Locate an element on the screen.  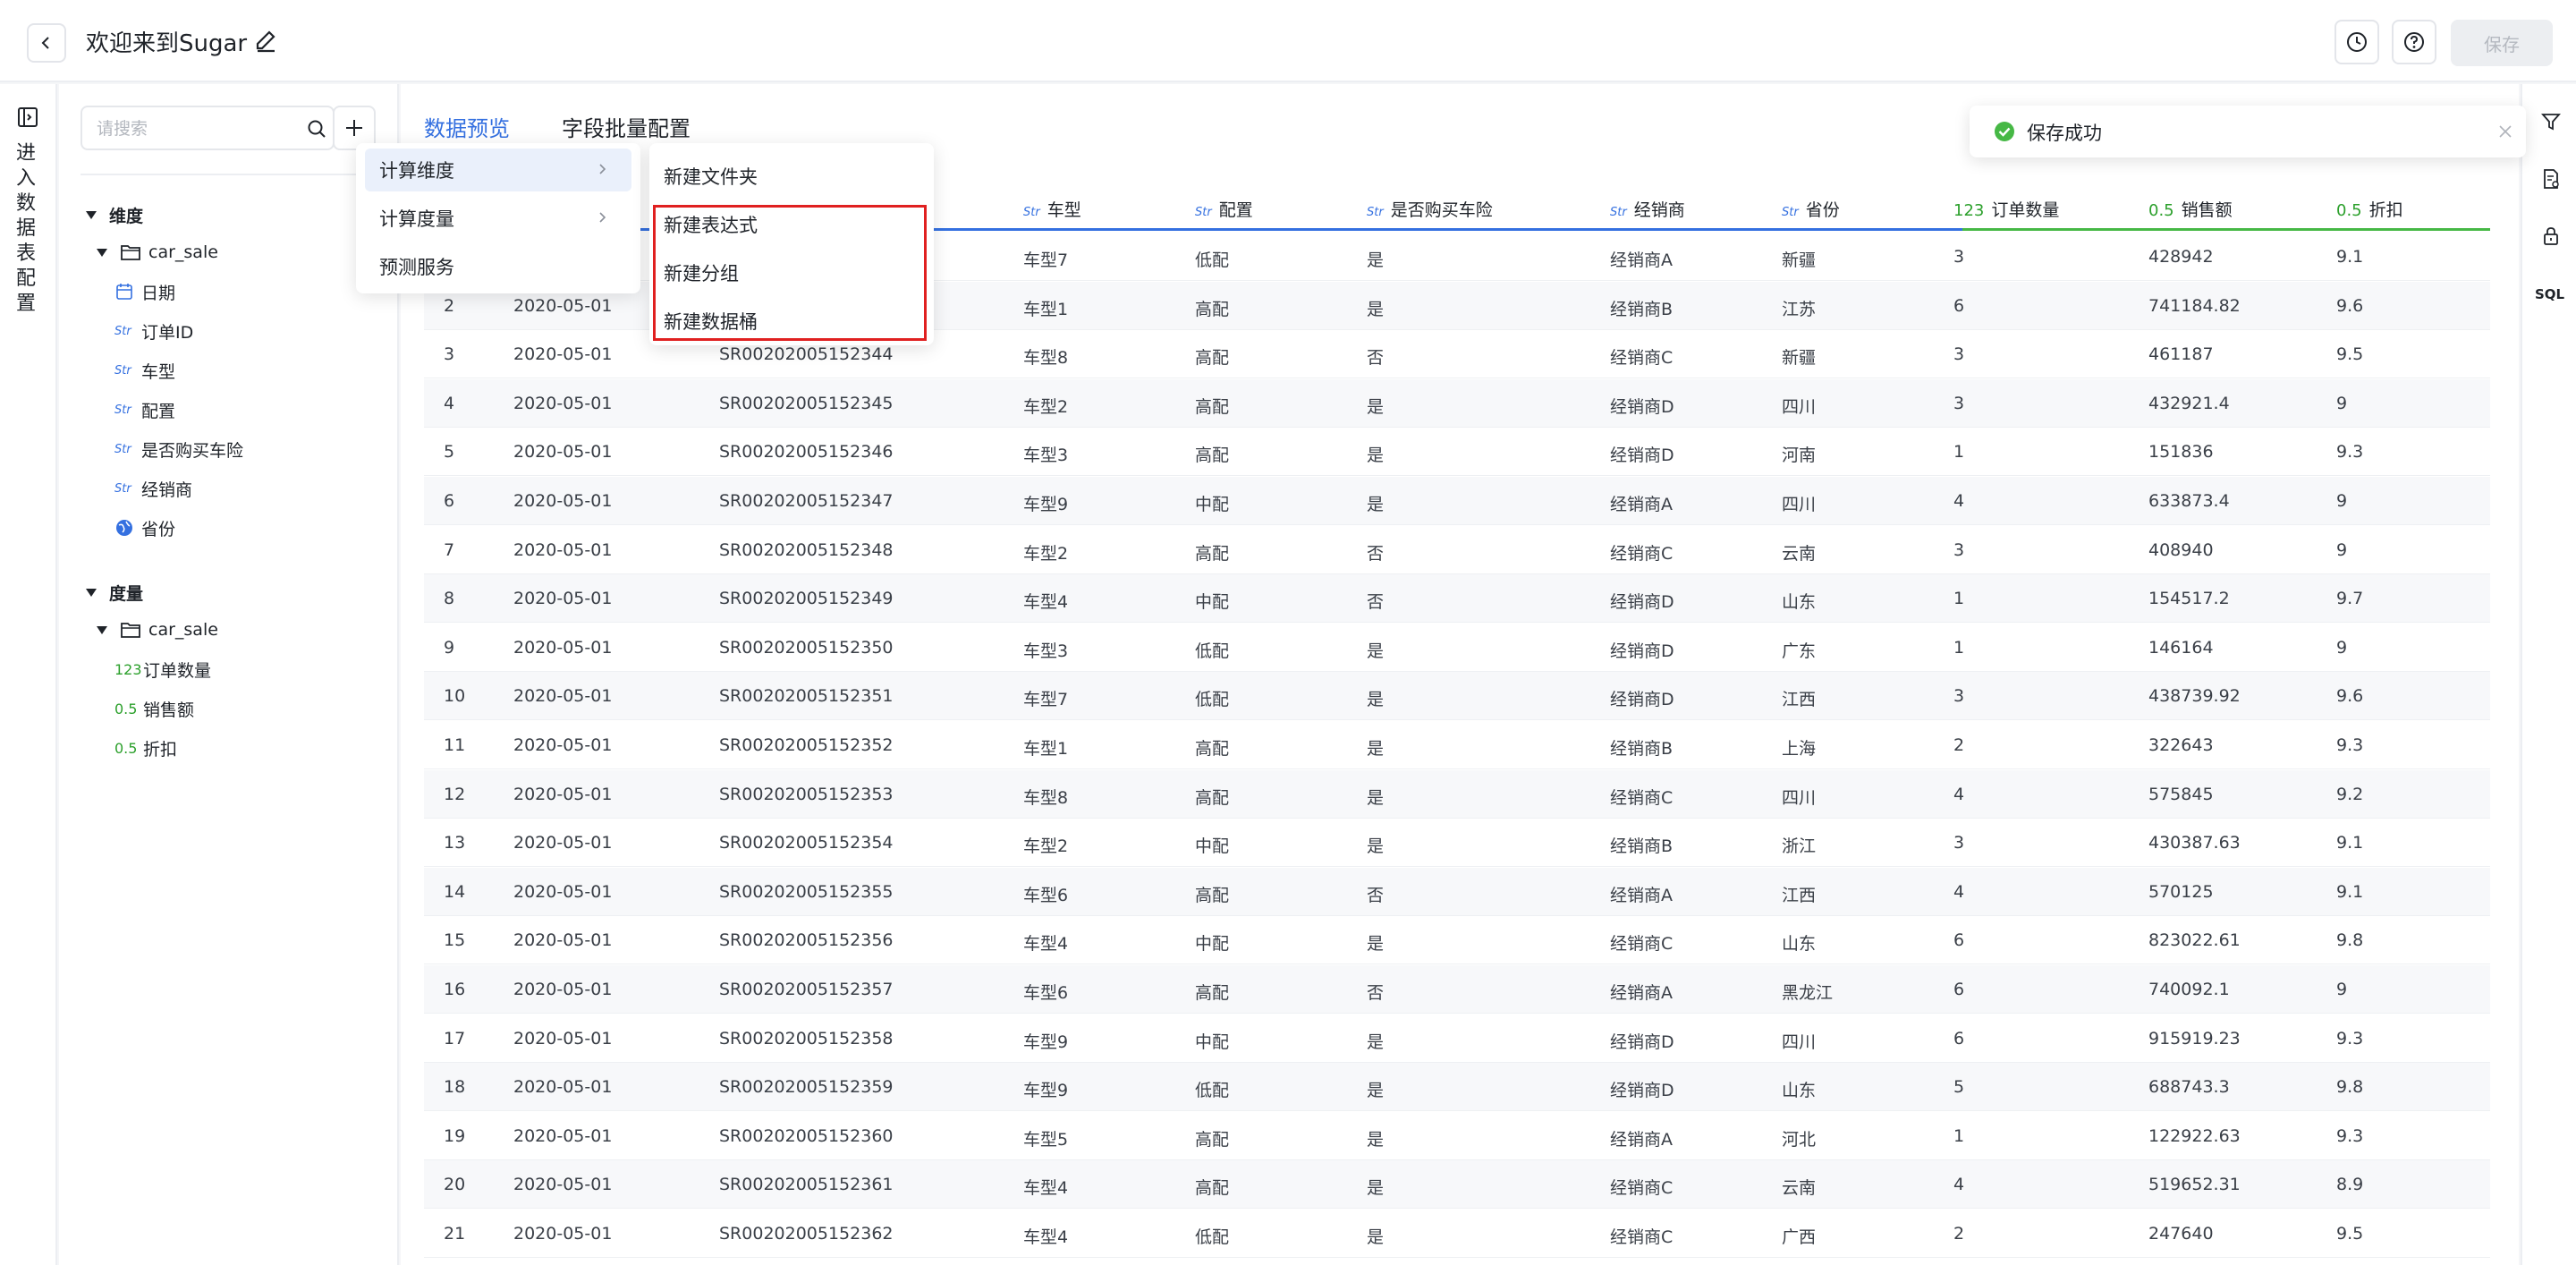
expand-panel-icon is located at coordinates (27, 117).